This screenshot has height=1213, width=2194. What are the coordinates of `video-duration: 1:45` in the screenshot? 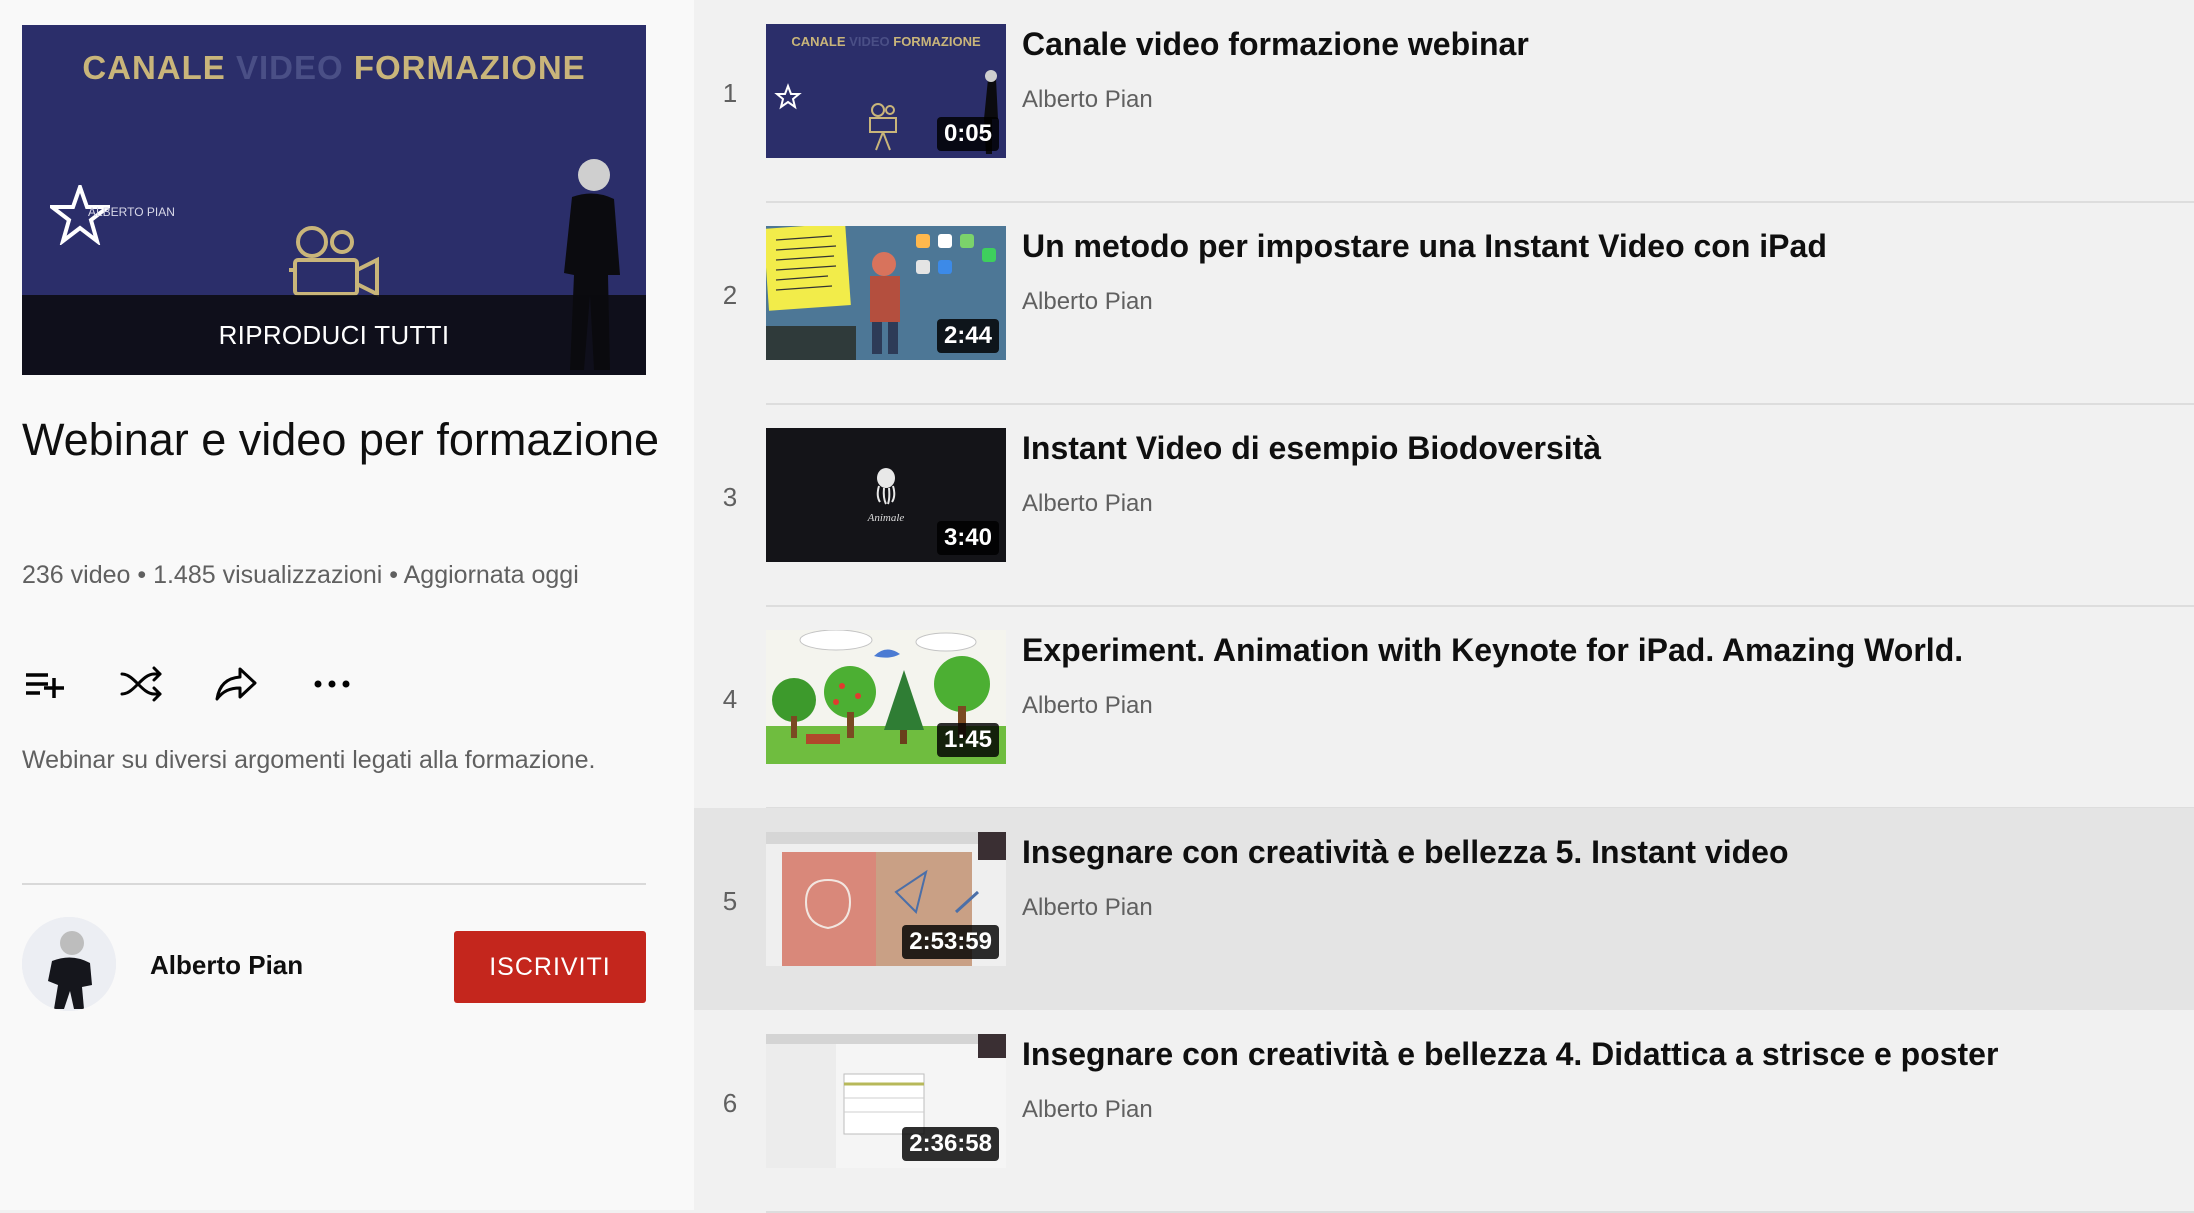 It's located at (967, 740).